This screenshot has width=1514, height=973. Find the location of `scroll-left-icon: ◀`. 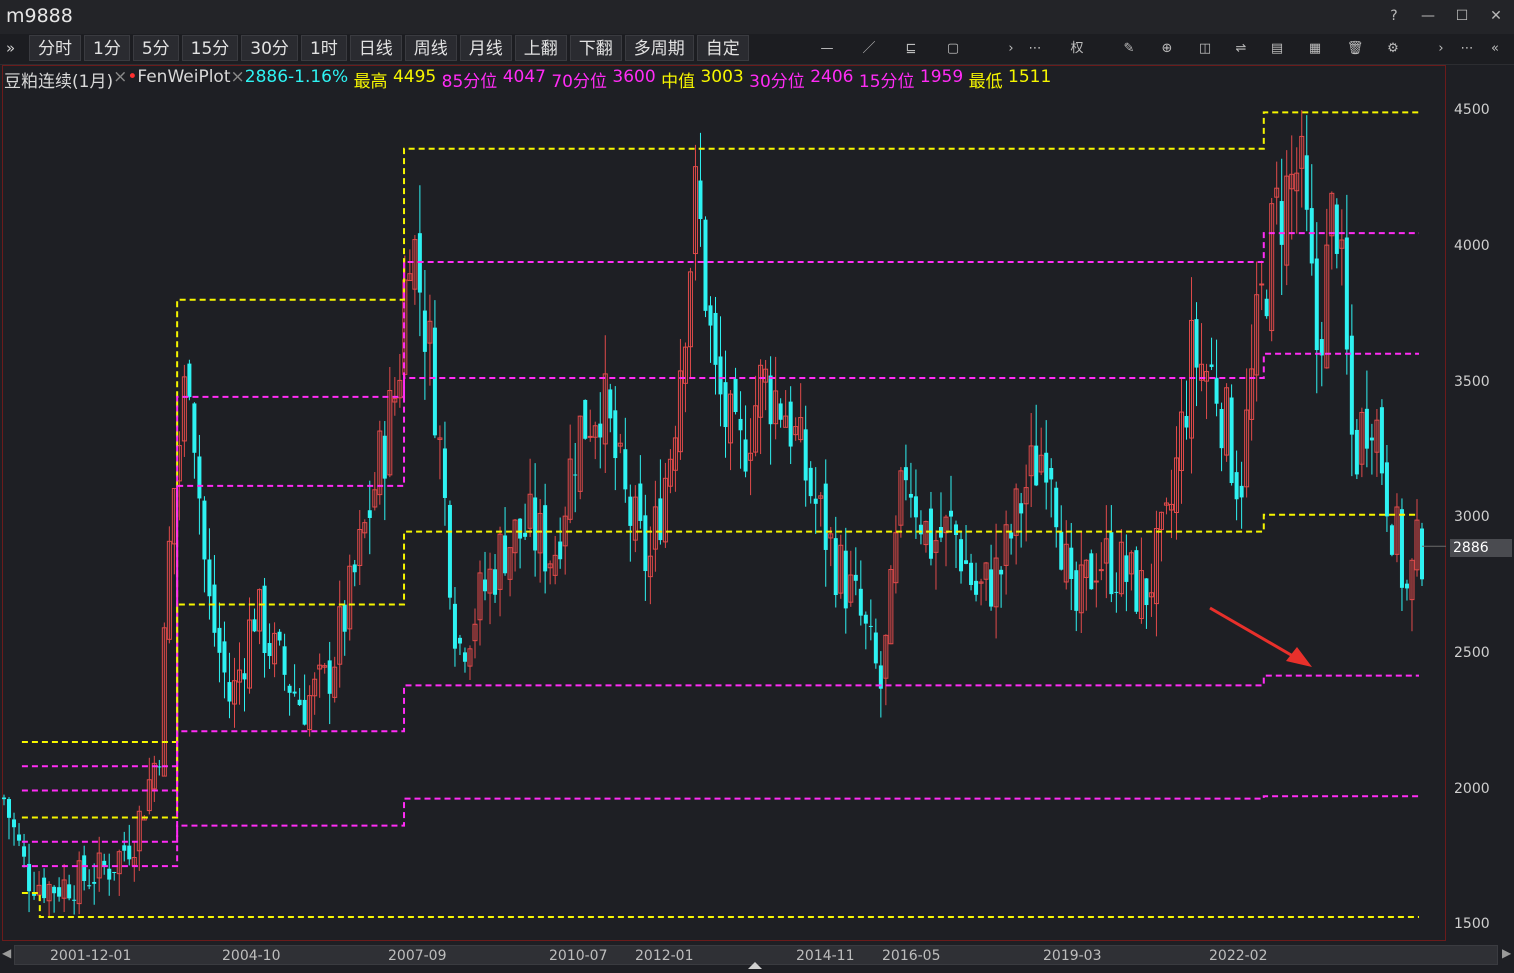

scroll-left-icon: ◀ is located at coordinates (6, 953).